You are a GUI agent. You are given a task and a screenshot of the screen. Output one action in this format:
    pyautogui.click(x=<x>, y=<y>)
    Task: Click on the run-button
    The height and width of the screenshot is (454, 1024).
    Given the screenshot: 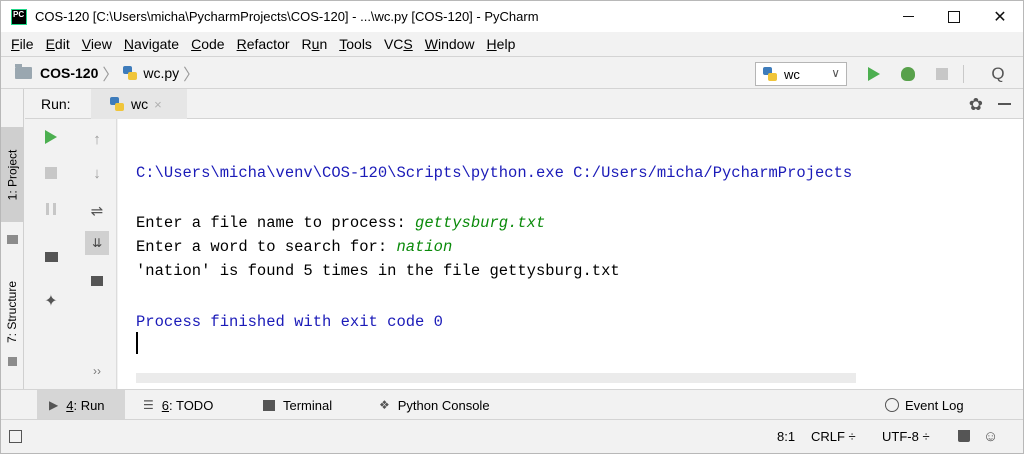 What is the action you would take?
    pyautogui.click(x=874, y=74)
    